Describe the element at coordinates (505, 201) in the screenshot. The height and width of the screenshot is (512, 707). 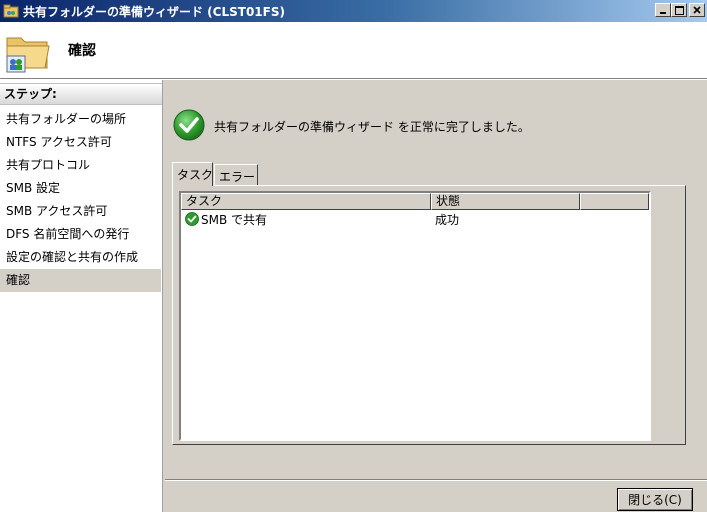
I see `column-header-status: 状態` at that location.